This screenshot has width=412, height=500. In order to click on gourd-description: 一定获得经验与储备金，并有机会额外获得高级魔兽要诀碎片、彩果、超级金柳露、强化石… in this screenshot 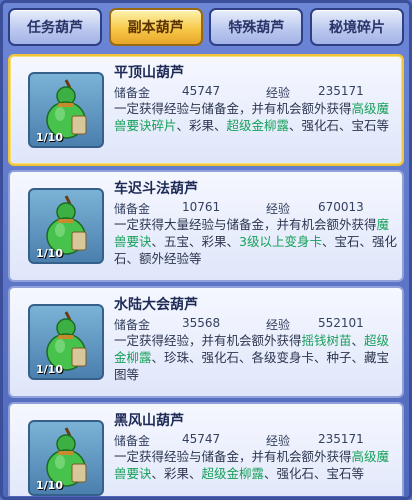, I will do `click(257, 117)`.